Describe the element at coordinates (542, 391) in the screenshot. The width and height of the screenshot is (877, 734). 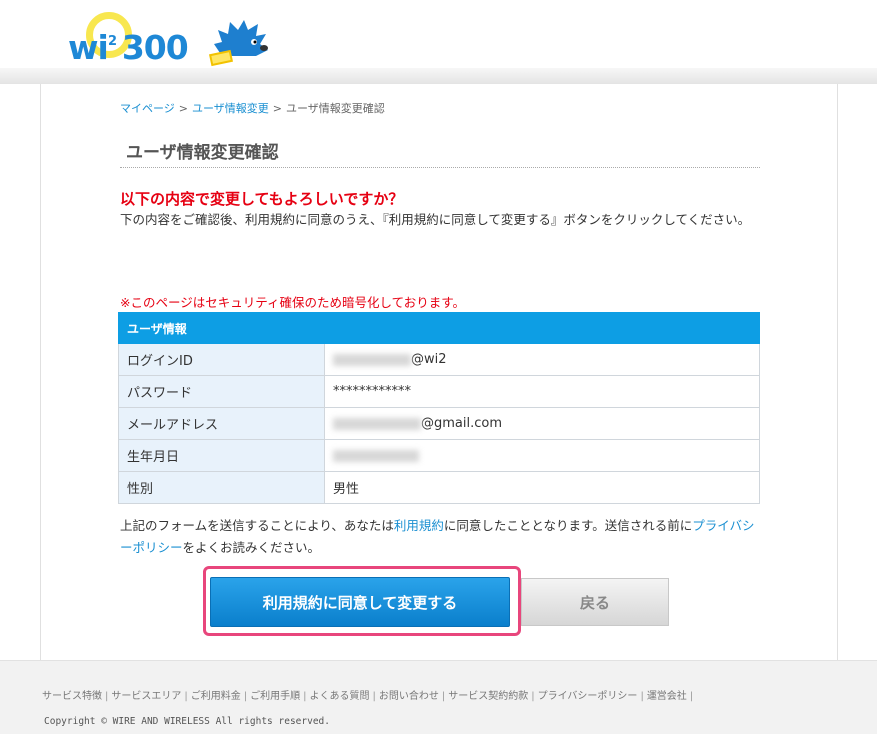
I see `row-value-password: ************` at that location.